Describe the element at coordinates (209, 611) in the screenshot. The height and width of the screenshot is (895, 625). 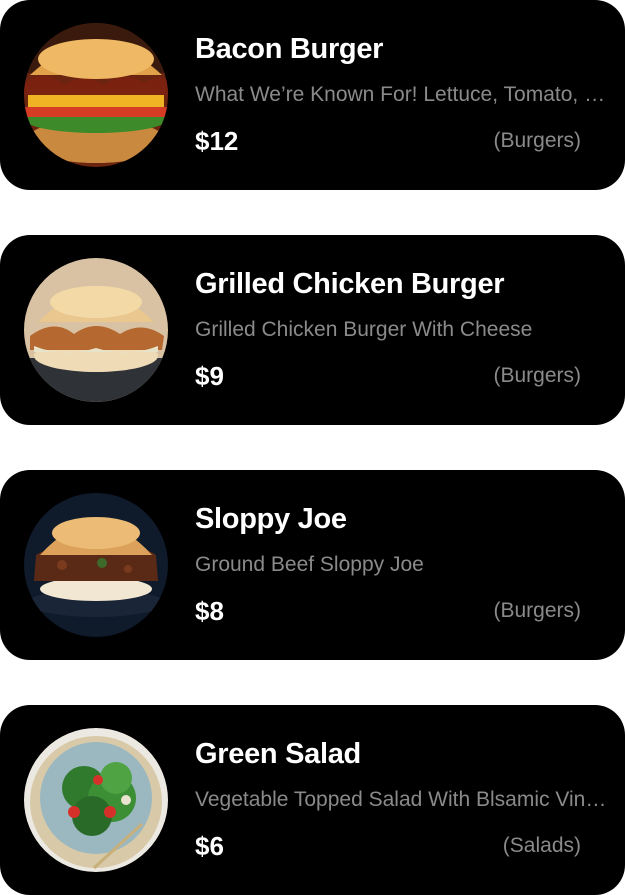
I see `item-price: $8` at that location.